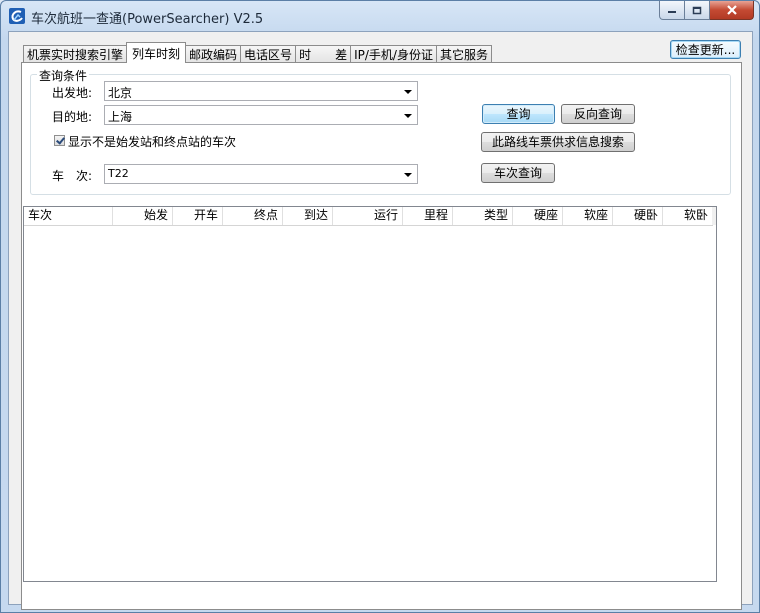  I want to click on minimize-button, so click(672, 10).